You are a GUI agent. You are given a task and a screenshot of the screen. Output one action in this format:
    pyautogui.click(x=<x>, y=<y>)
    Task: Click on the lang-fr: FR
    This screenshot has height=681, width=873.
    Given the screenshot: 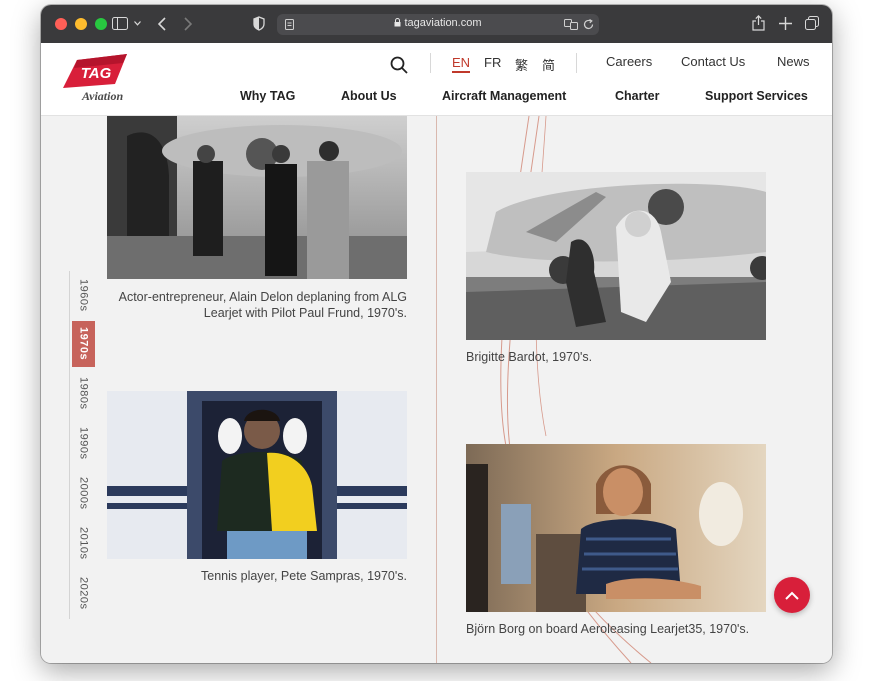 What is the action you would take?
    pyautogui.click(x=492, y=62)
    